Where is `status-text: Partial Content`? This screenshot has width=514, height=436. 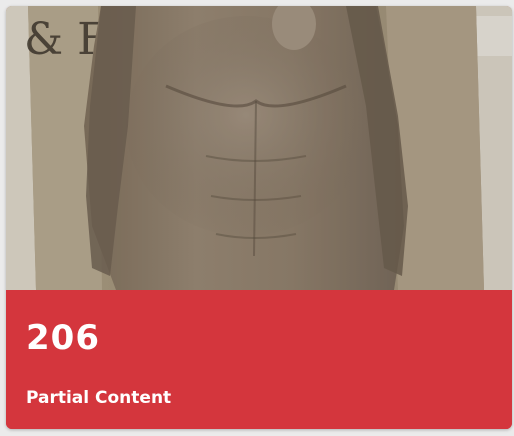
status-text: Partial Content is located at coordinates (99, 398).